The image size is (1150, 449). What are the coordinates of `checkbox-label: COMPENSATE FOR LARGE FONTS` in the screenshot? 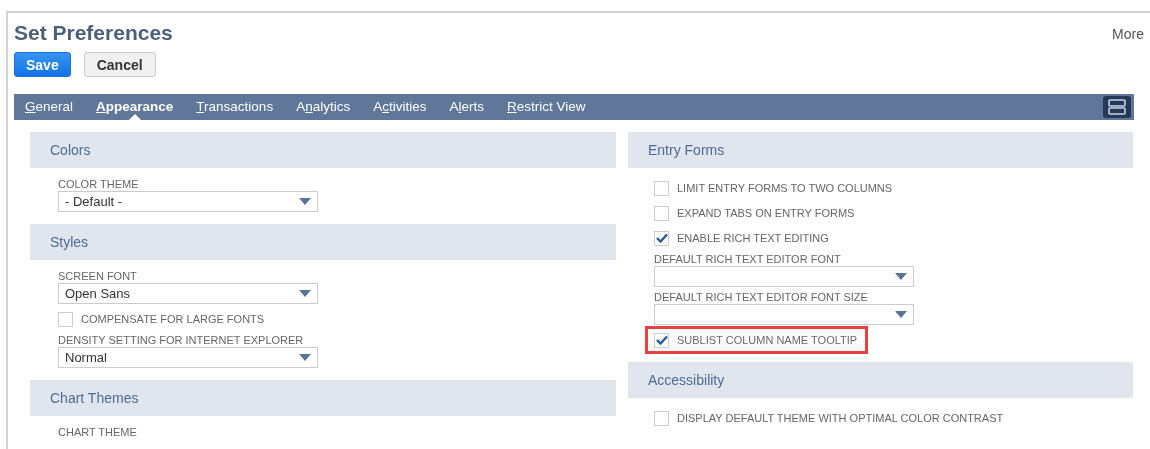 It's located at (173, 319).